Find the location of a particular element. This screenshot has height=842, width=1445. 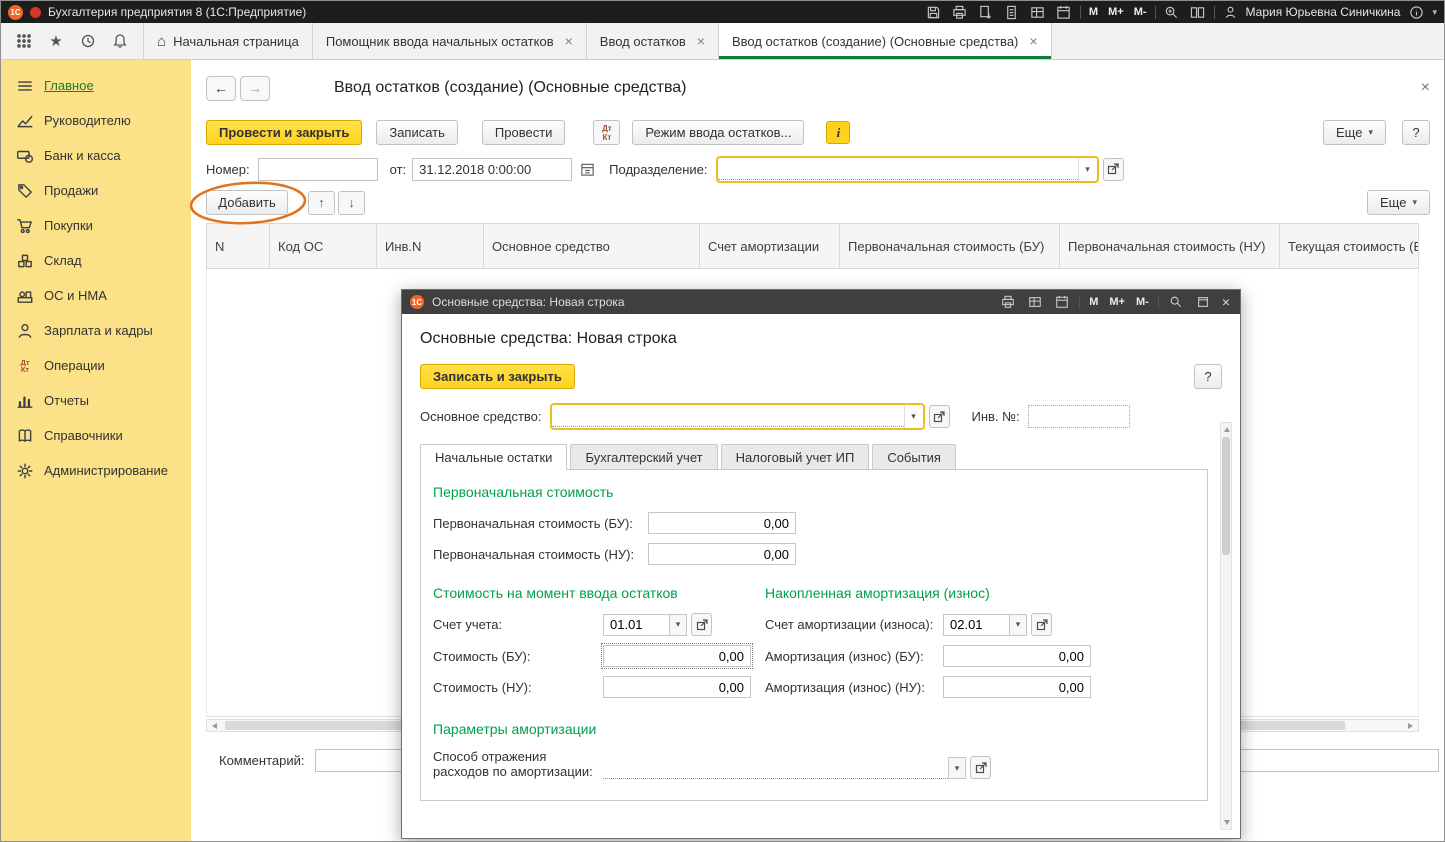

column-header-pervonachalnaya-bu: Первоначальная стоимость (БУ) is located at coordinates (950, 246).